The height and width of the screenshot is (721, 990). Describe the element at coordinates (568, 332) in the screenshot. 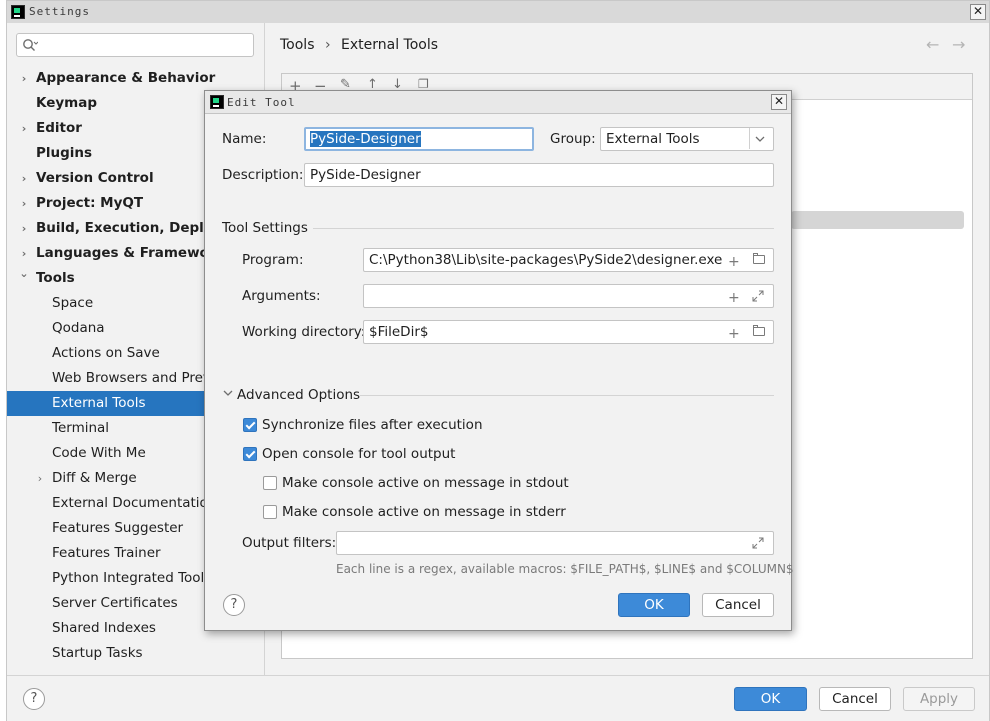

I see `working-dir-input: $FileDir$ +` at that location.